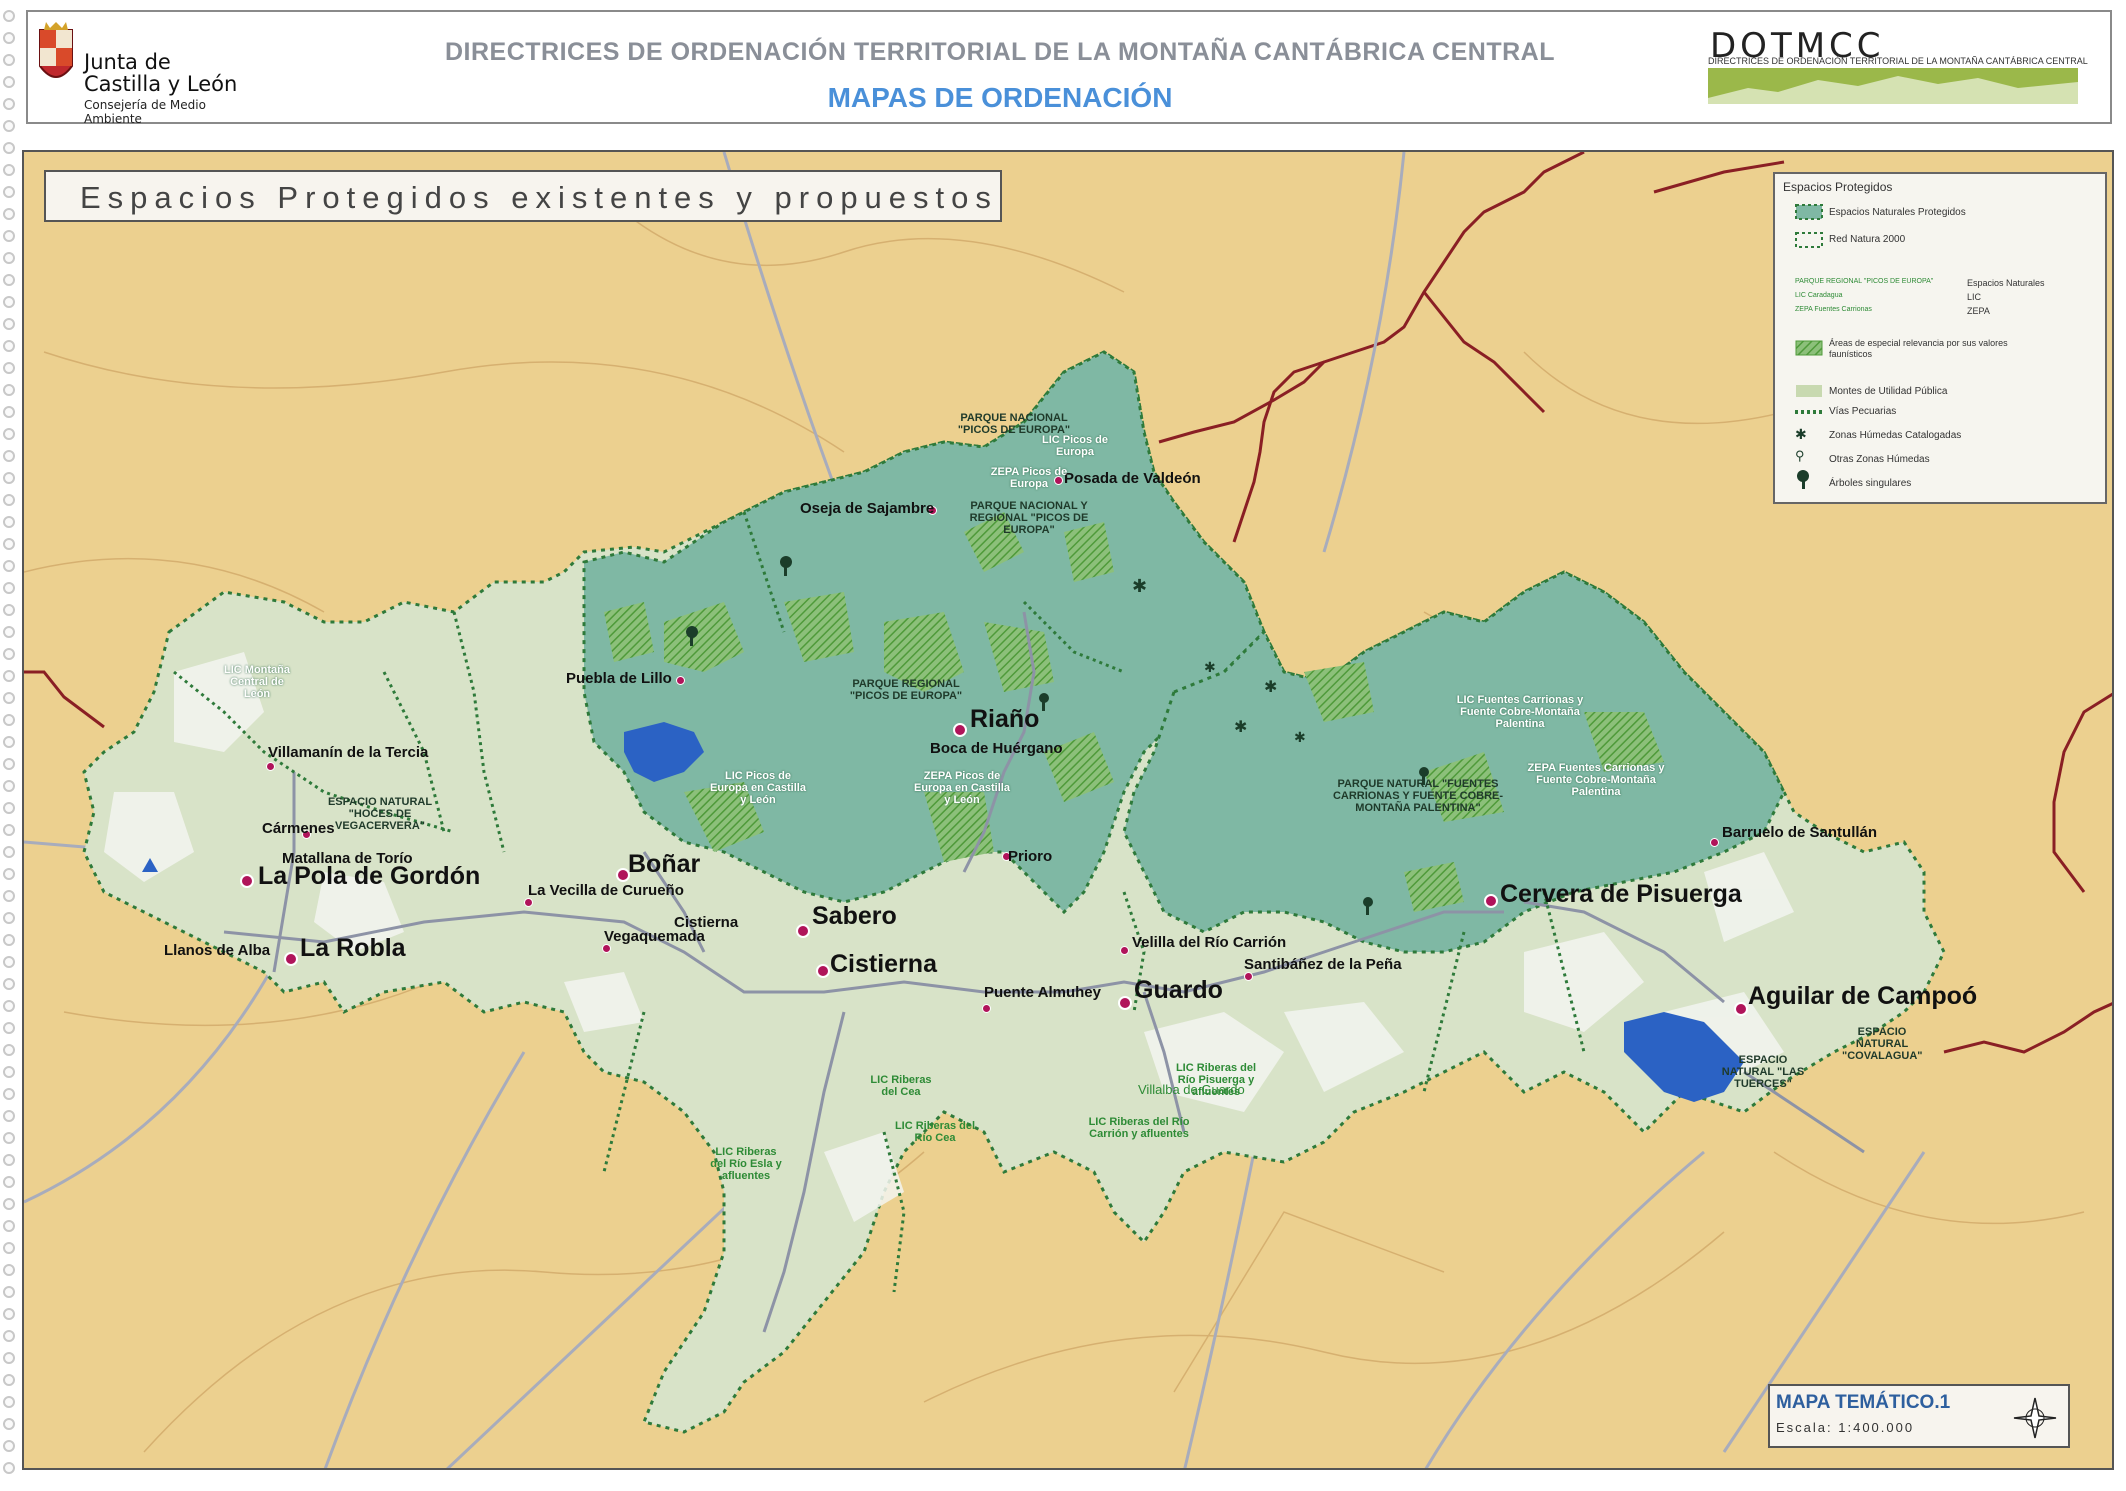 Image resolution: width=2126 pixels, height=1491 pixels. What do you see at coordinates (1075, 446) in the screenshot?
I see `label-lic-picos: LIC Picos de Europa` at bounding box center [1075, 446].